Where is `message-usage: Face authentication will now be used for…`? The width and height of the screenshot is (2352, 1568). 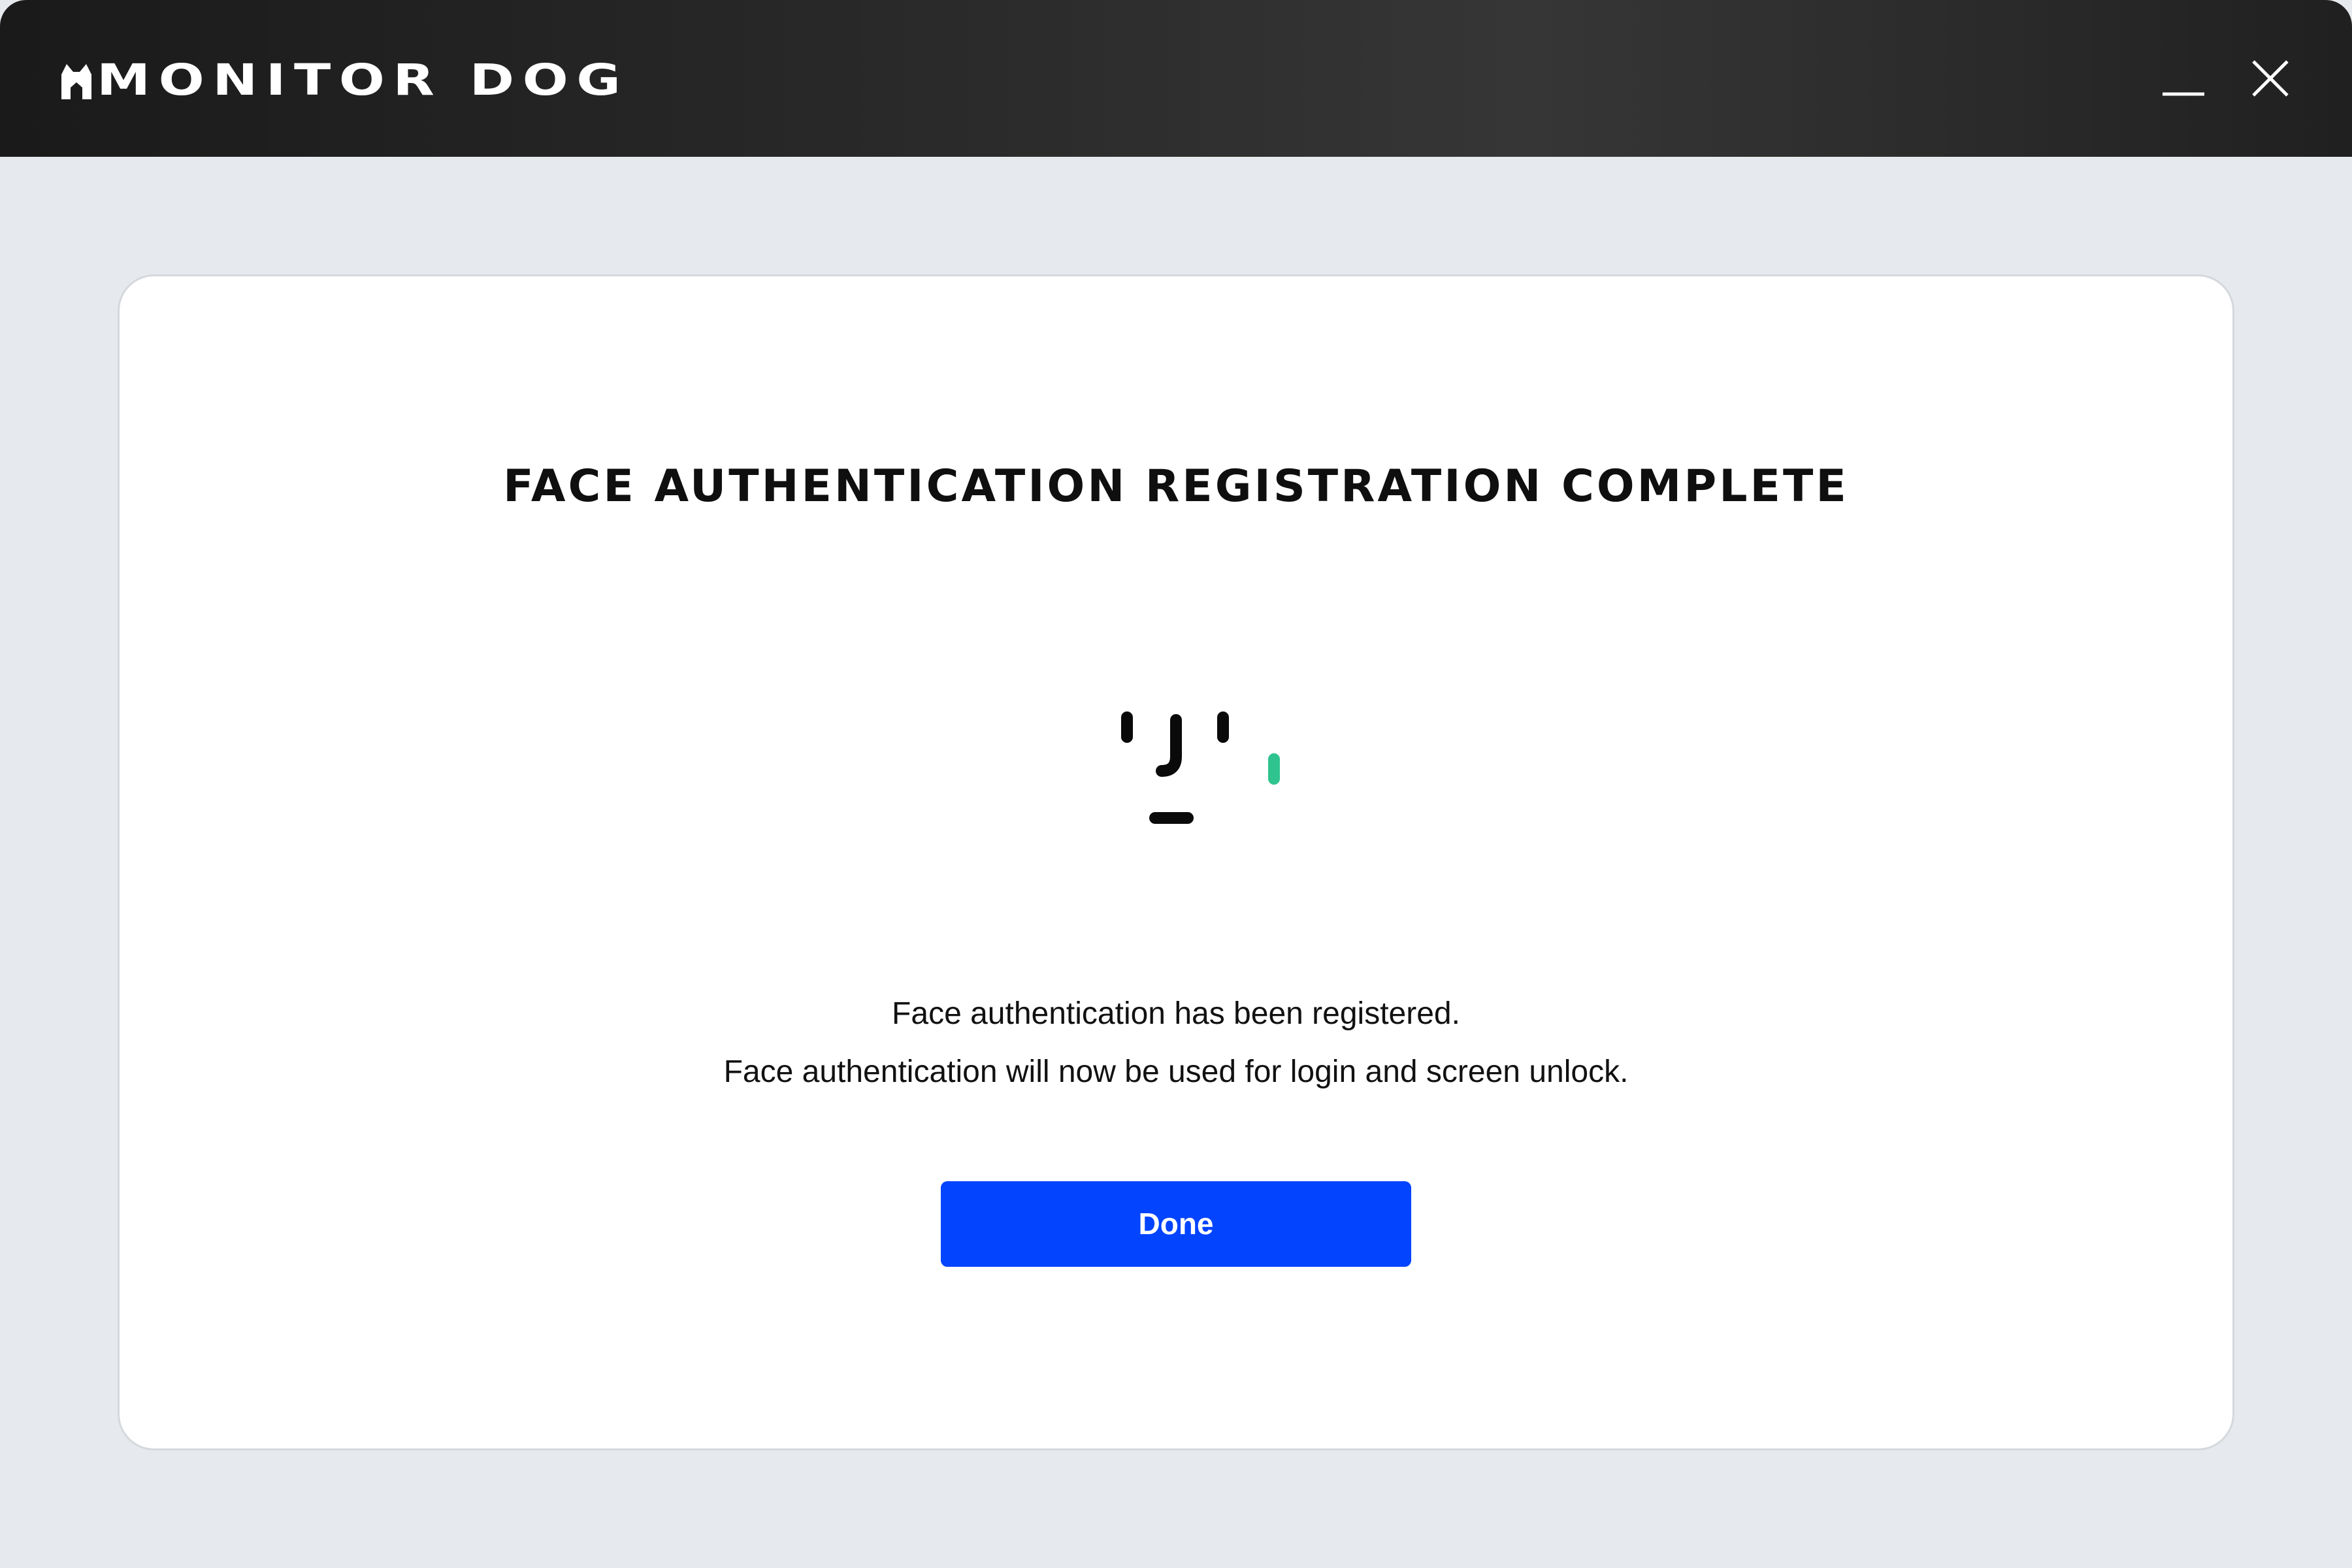 message-usage: Face authentication will now be used for… is located at coordinates (1176, 1071).